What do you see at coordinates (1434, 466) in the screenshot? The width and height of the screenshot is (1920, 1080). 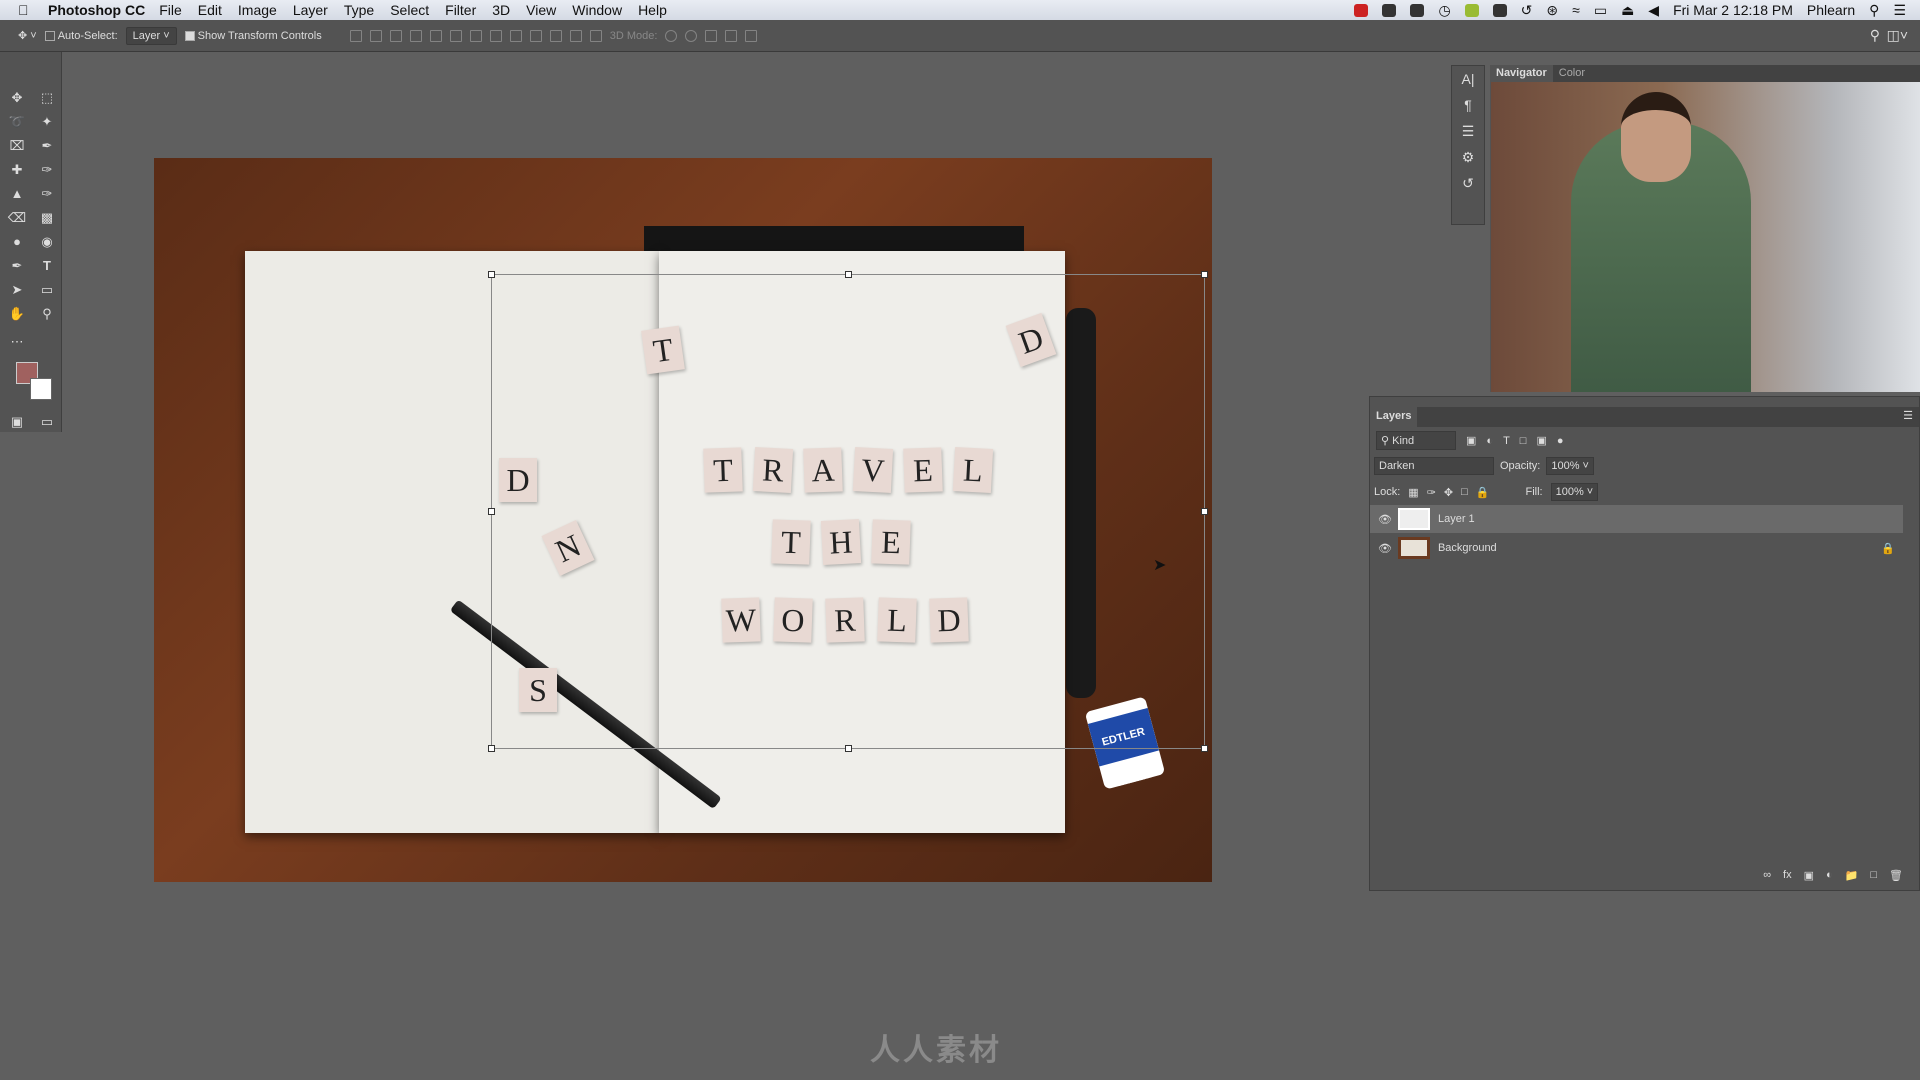 I see `blend-mode-dropdown: Darken` at bounding box center [1434, 466].